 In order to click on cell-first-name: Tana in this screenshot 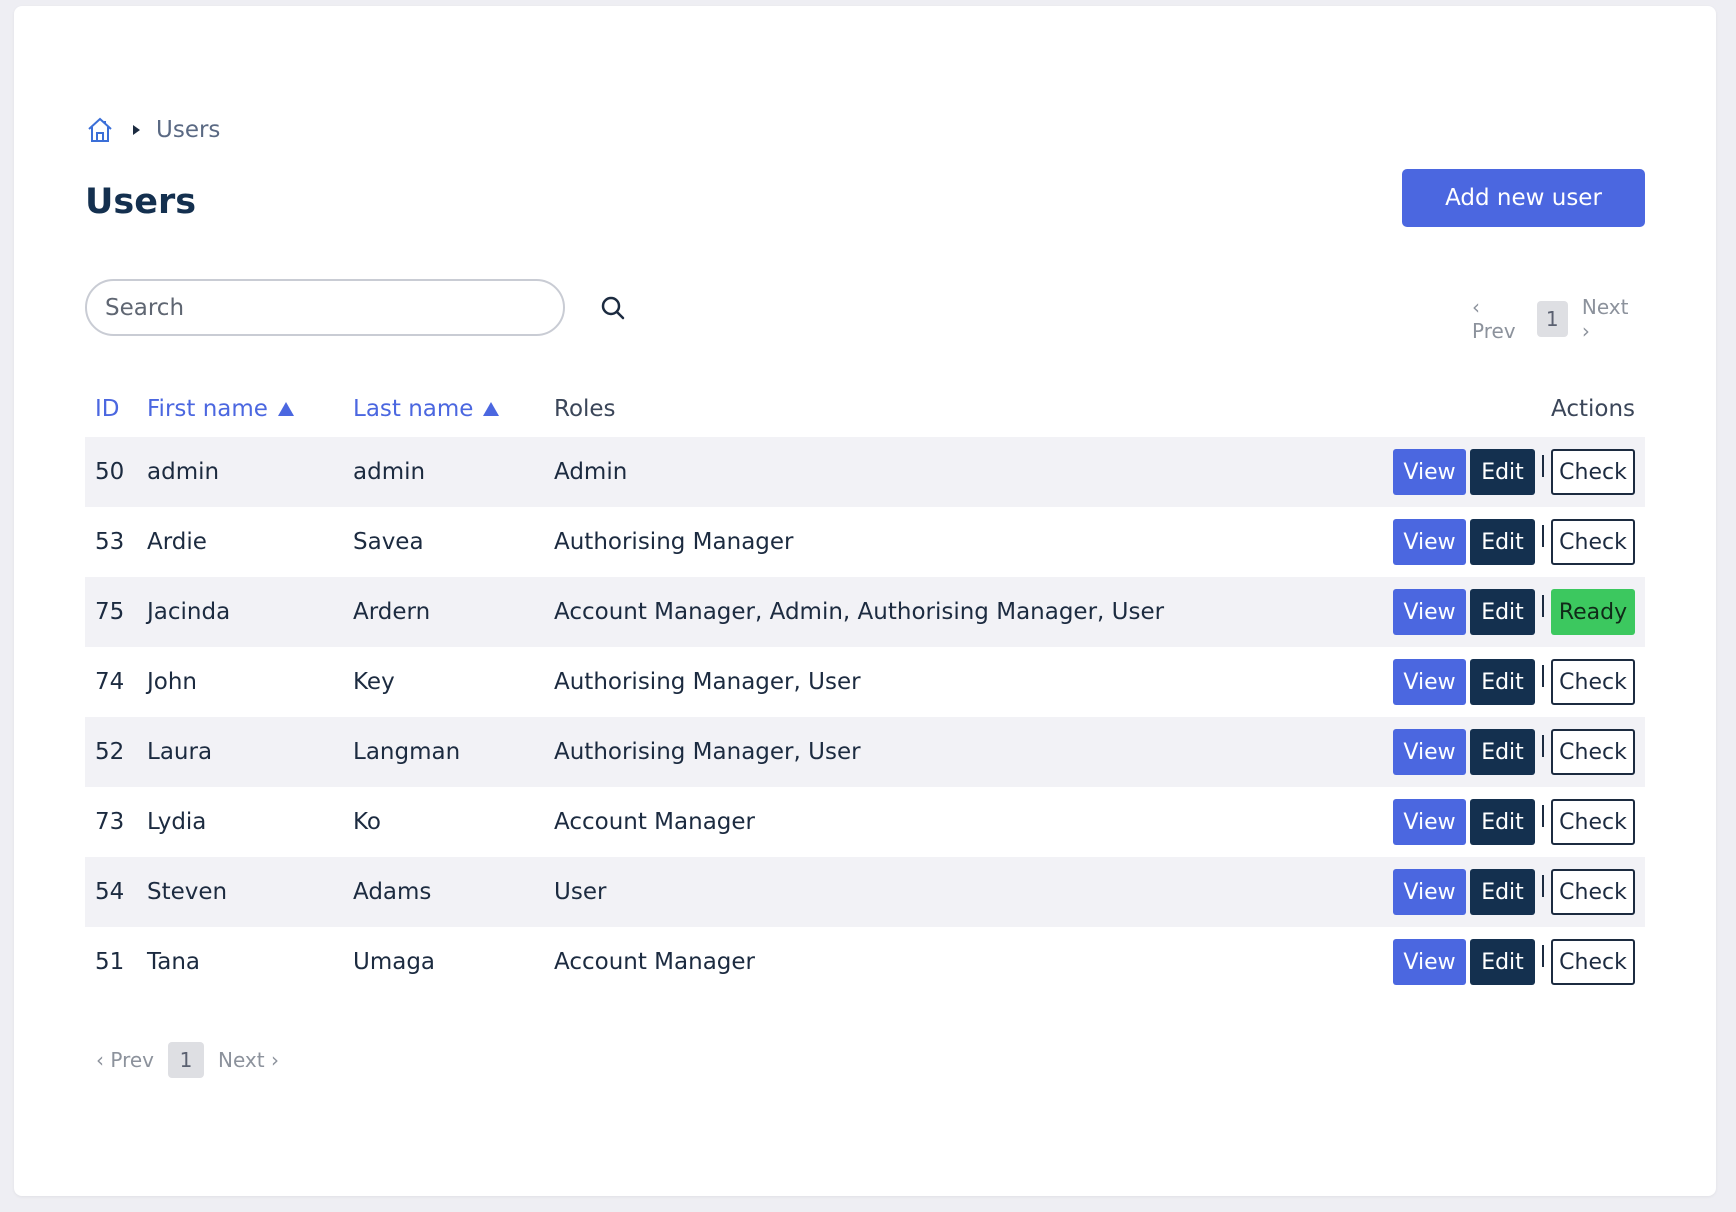, I will do `click(174, 962)`.